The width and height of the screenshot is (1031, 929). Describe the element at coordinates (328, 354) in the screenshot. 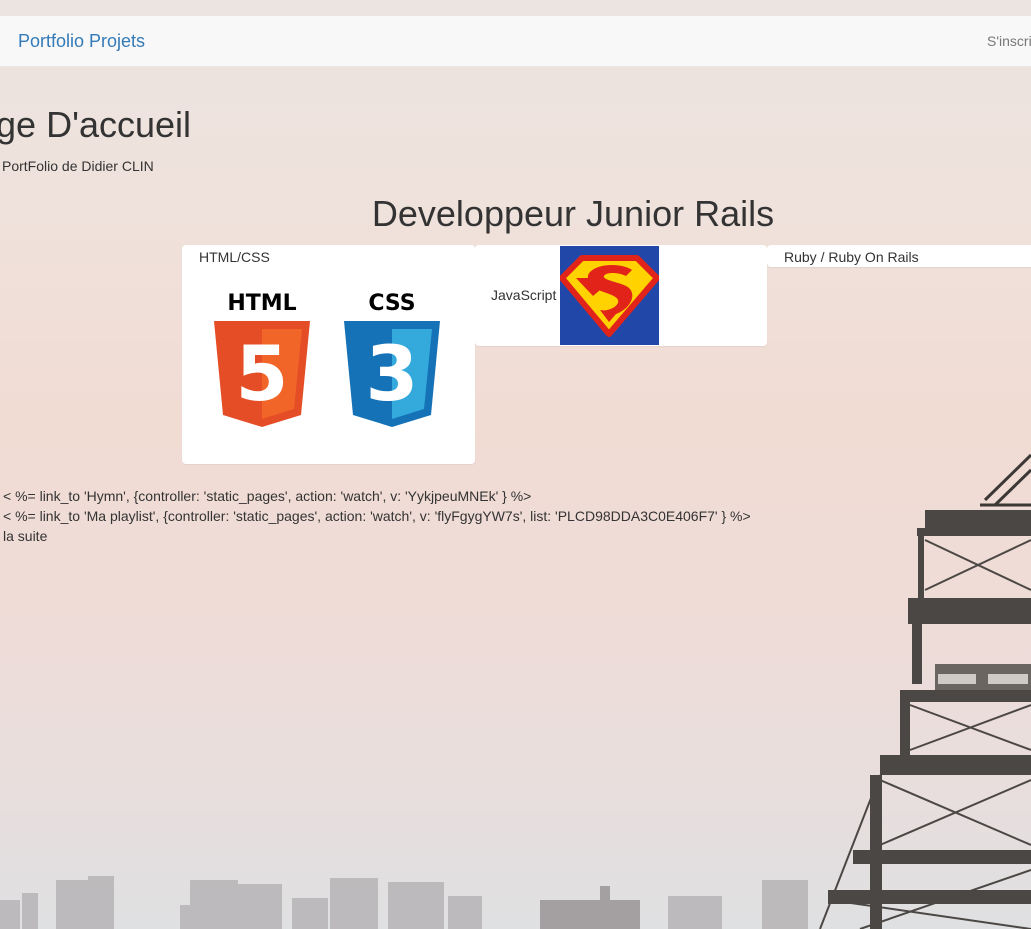

I see `skill-panel-html-css: HTML/CSS HTML 5 CSS 3` at that location.